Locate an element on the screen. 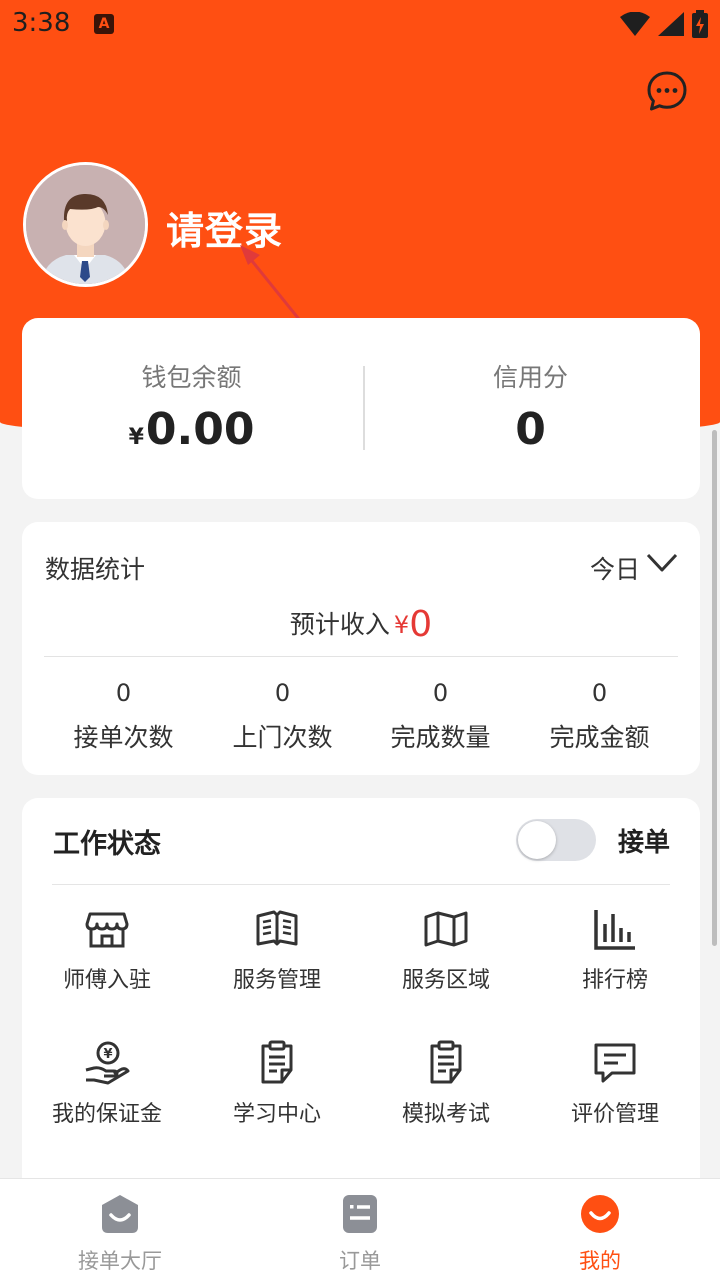 Image resolution: width=720 pixels, height=1280 pixels. deposit-hand-icon: ¥ is located at coordinates (107, 1063).